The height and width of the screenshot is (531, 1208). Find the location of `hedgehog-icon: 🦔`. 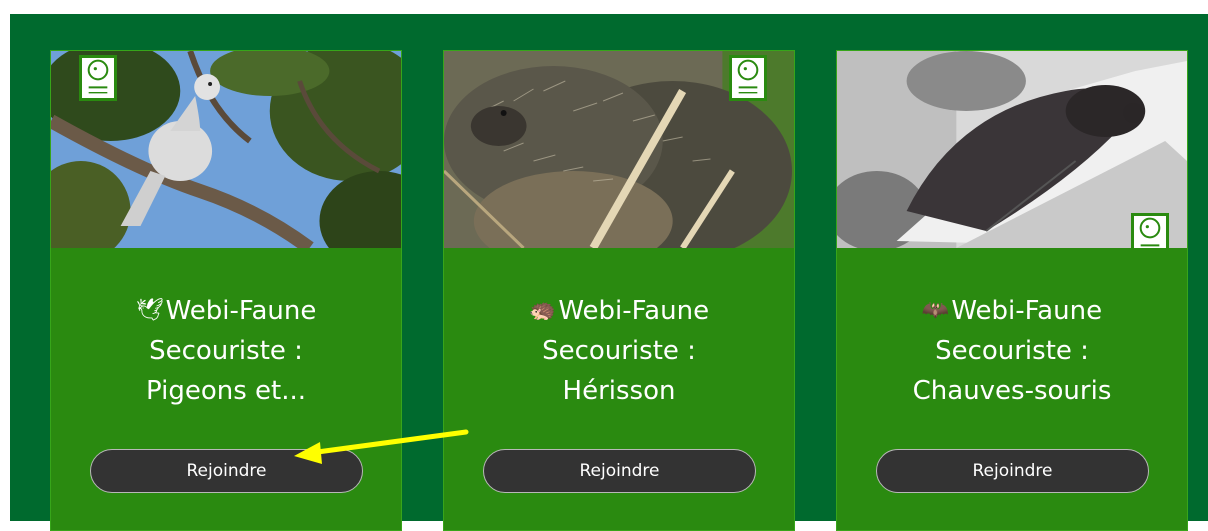

hedgehog-icon: 🦔 is located at coordinates (542, 310).